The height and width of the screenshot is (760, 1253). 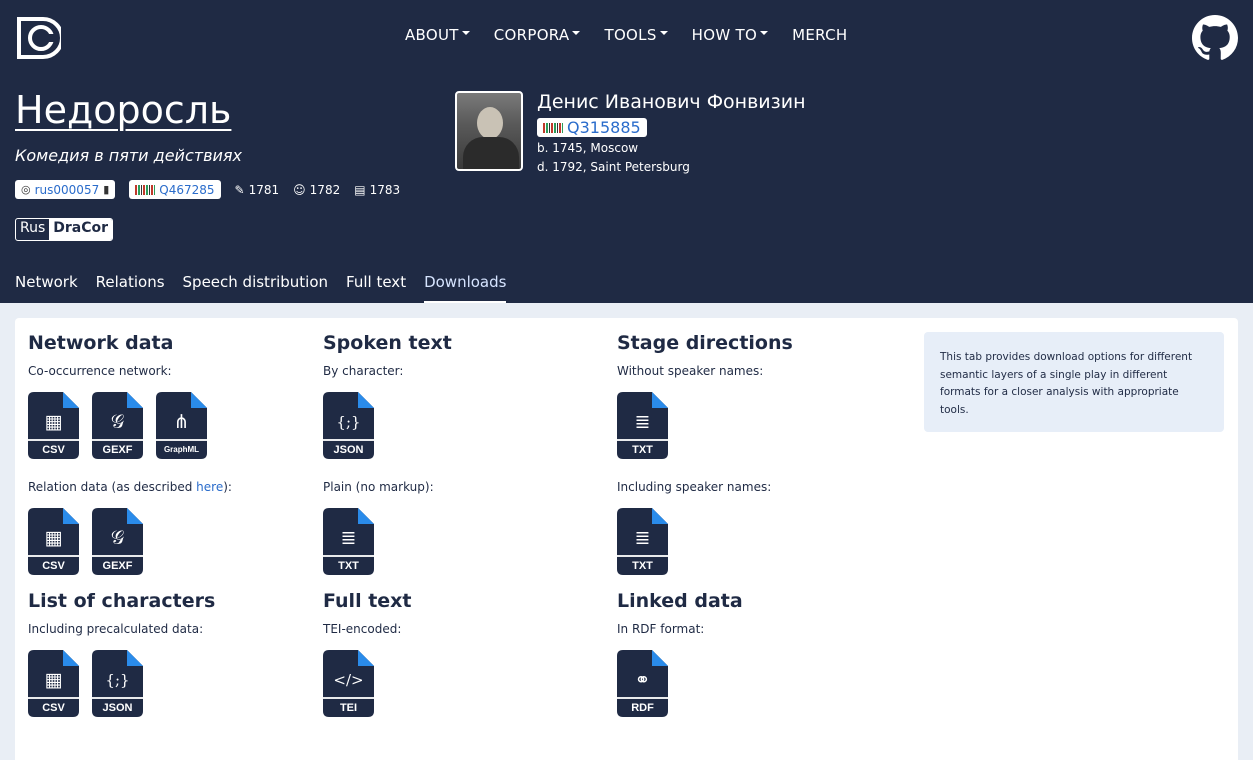 I want to click on file-format-label: GEXF, so click(x=117, y=566).